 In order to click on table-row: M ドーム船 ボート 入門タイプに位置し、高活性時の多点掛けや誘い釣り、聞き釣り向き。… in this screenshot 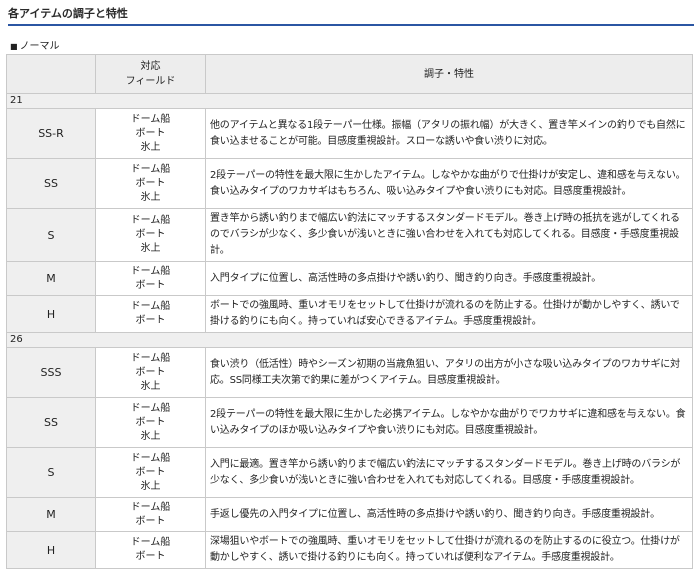, I will do `click(349, 278)`.